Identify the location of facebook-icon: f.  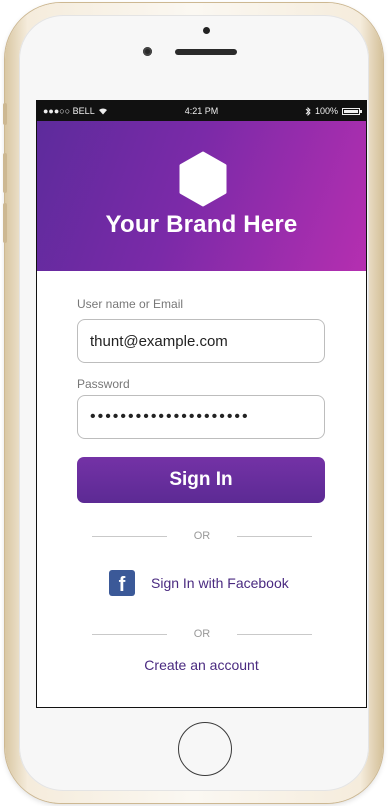
(122, 583).